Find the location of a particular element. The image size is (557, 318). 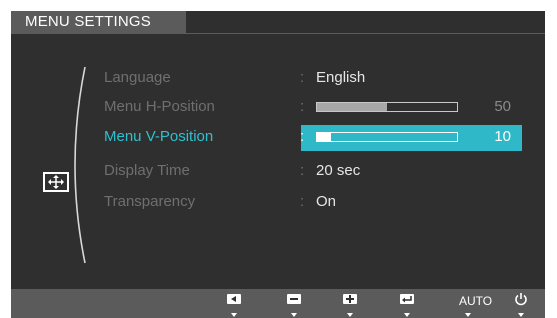

auto-button: AUTO is located at coordinates (470, 306).